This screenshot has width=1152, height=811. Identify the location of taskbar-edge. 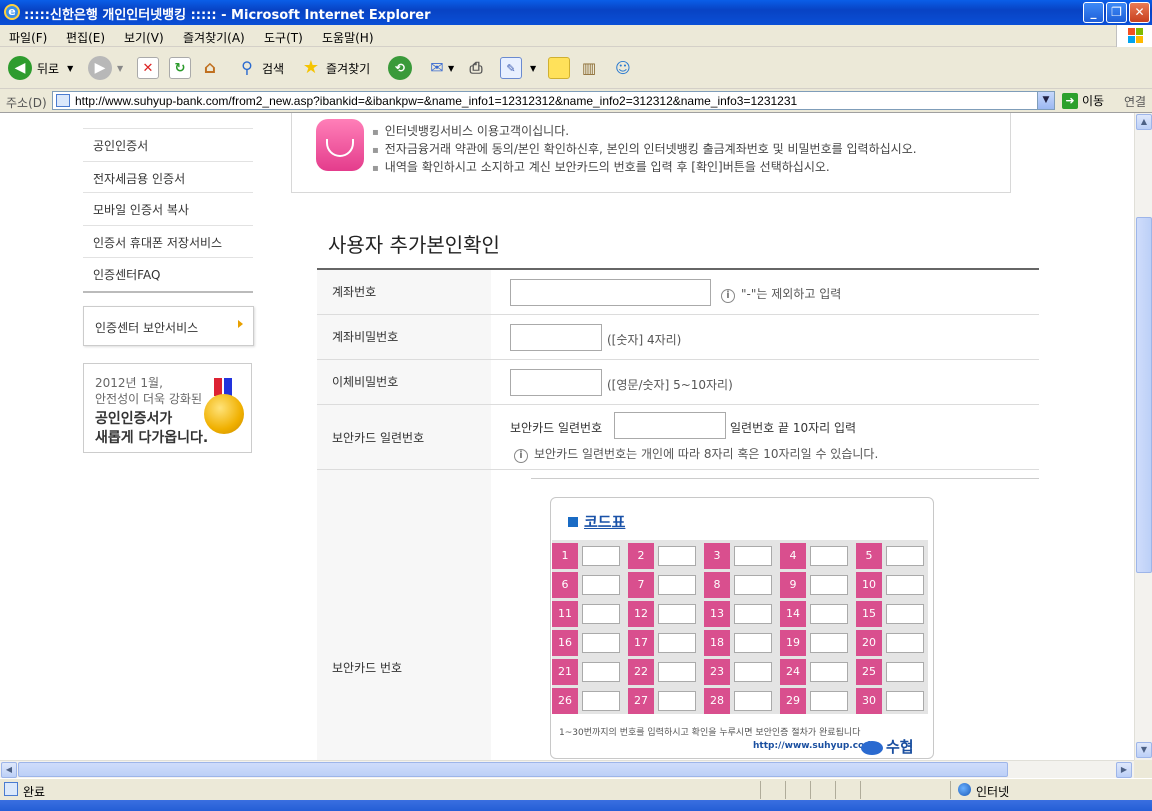
(576, 805).